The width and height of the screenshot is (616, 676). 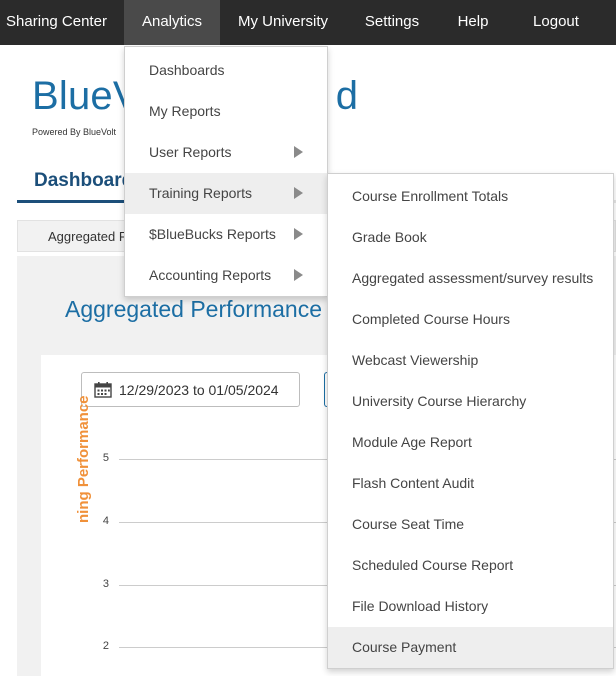 I want to click on powered-by: Powered By BlueVolt, so click(x=74, y=132).